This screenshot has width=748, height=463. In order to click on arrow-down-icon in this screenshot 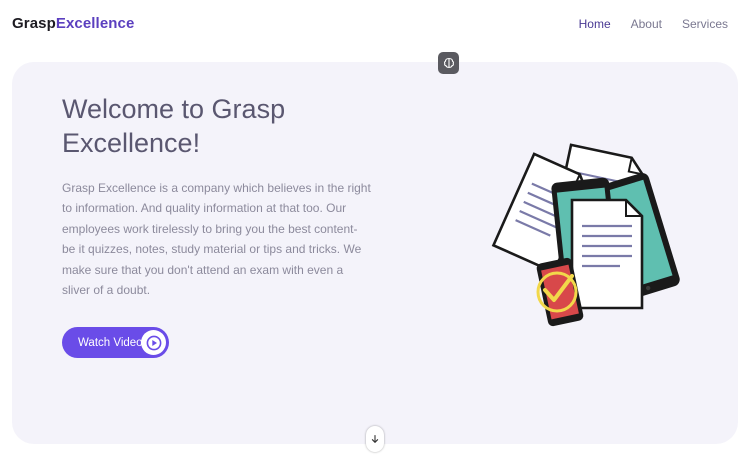, I will do `click(375, 439)`.